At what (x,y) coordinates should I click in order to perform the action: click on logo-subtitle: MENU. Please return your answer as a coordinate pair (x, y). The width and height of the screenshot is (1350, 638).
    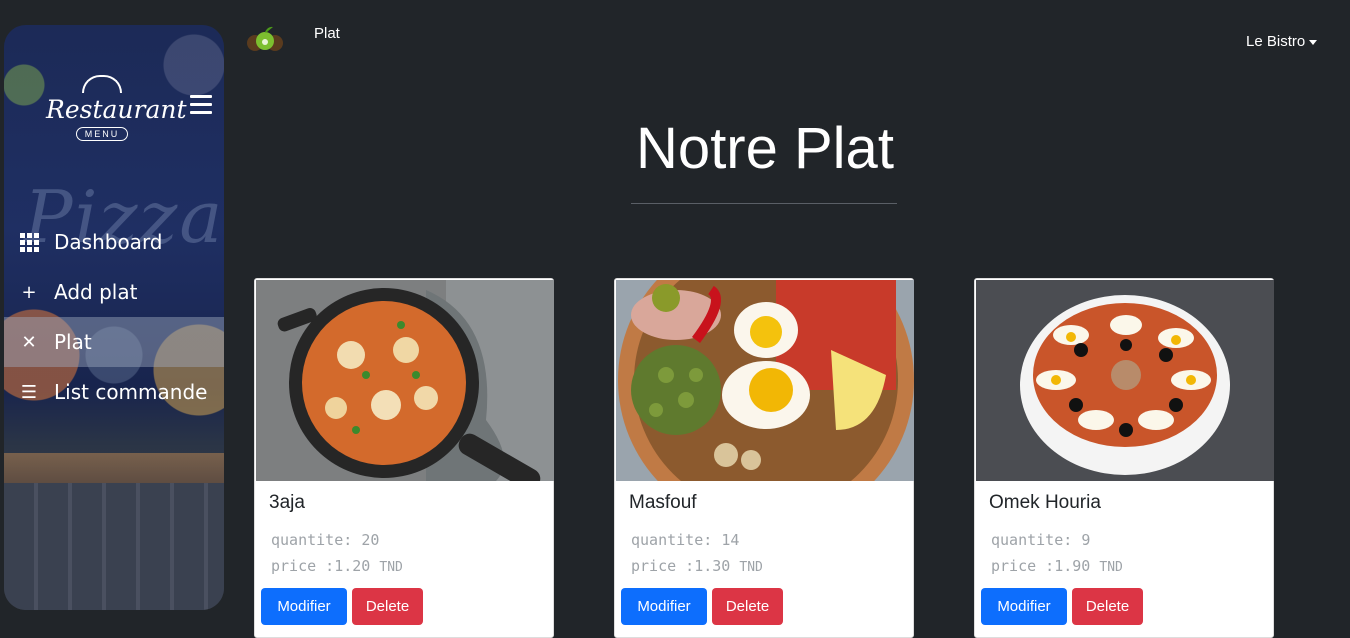
    Looking at the image, I should click on (102, 134).